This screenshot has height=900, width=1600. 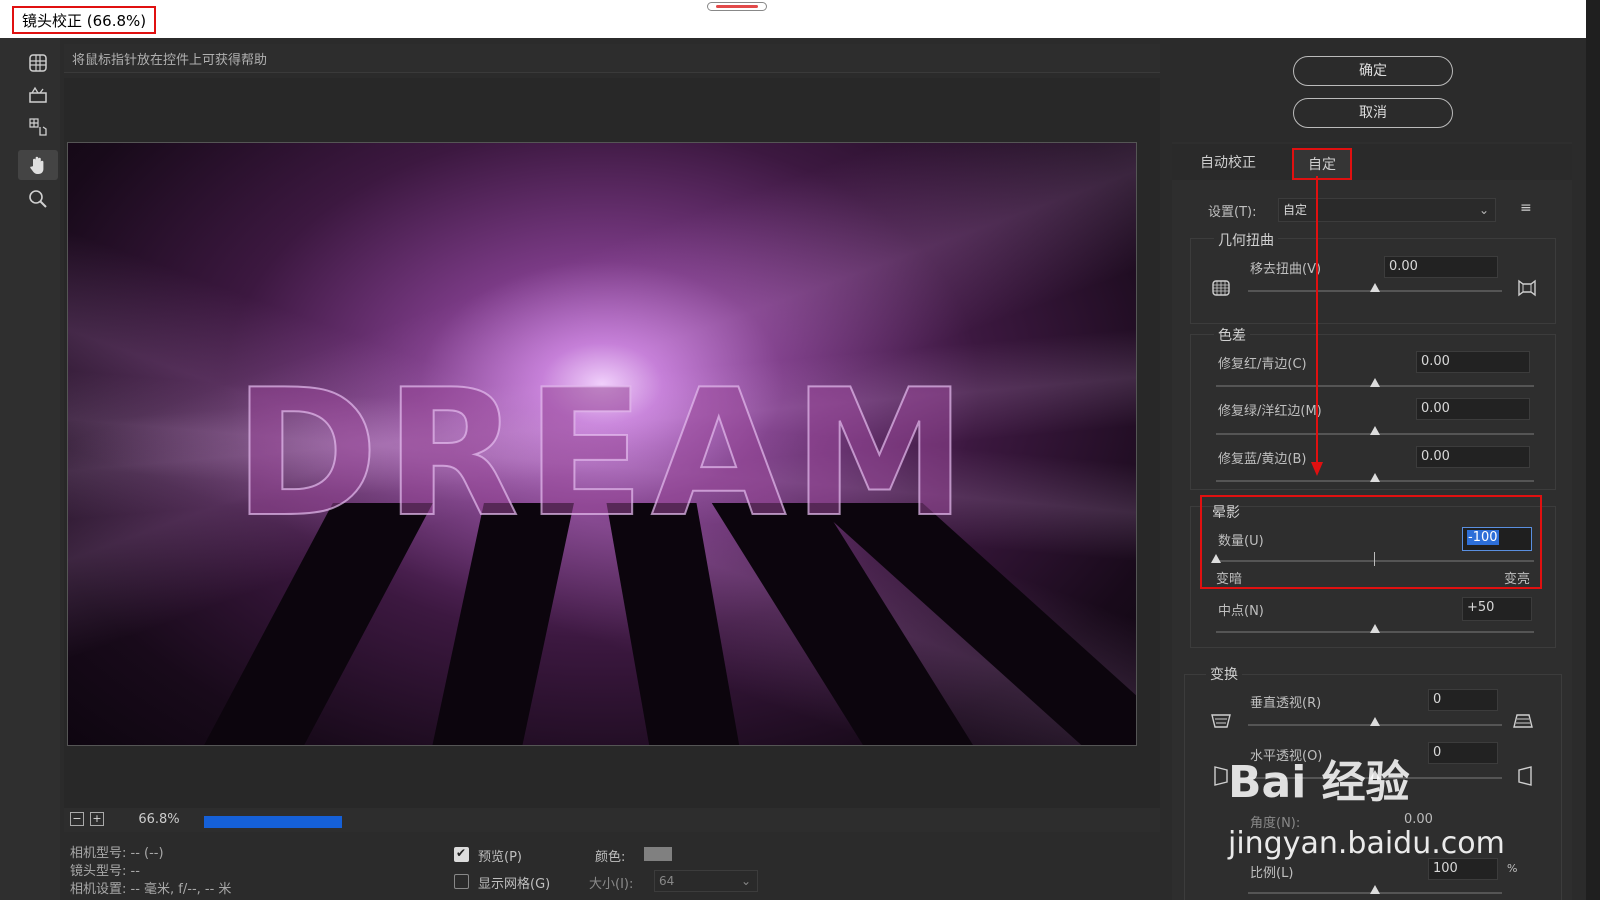 What do you see at coordinates (793, 19) in the screenshot?
I see `title-bar: 镜头校正 (66.8%)` at bounding box center [793, 19].